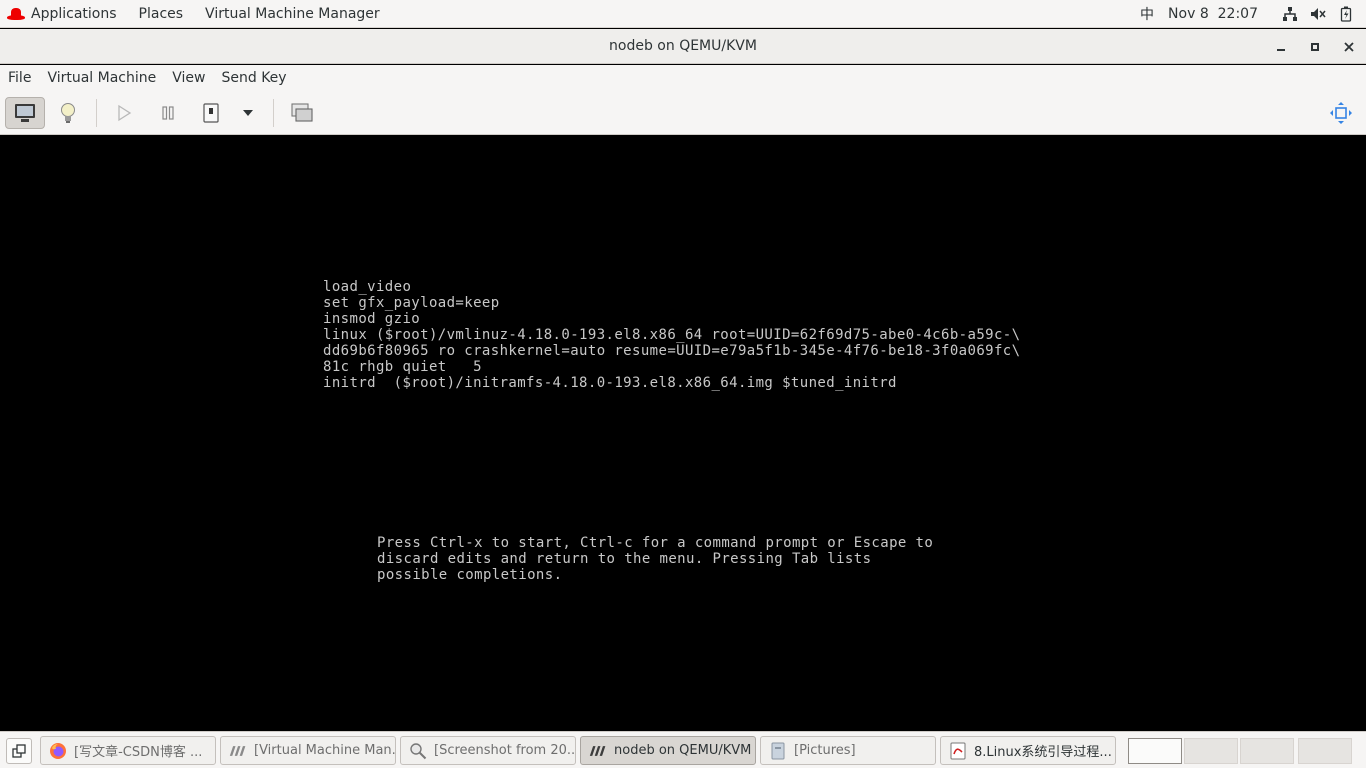  I want to click on window-titlebar: nodeb on QEMU/KVM, so click(683, 46).